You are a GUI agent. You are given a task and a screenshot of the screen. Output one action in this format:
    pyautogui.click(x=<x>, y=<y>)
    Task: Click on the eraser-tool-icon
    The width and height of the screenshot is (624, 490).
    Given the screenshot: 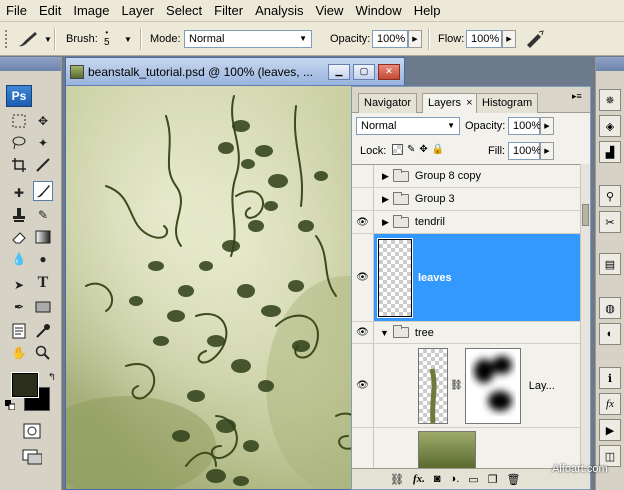 What is the action you would take?
    pyautogui.click(x=19, y=237)
    